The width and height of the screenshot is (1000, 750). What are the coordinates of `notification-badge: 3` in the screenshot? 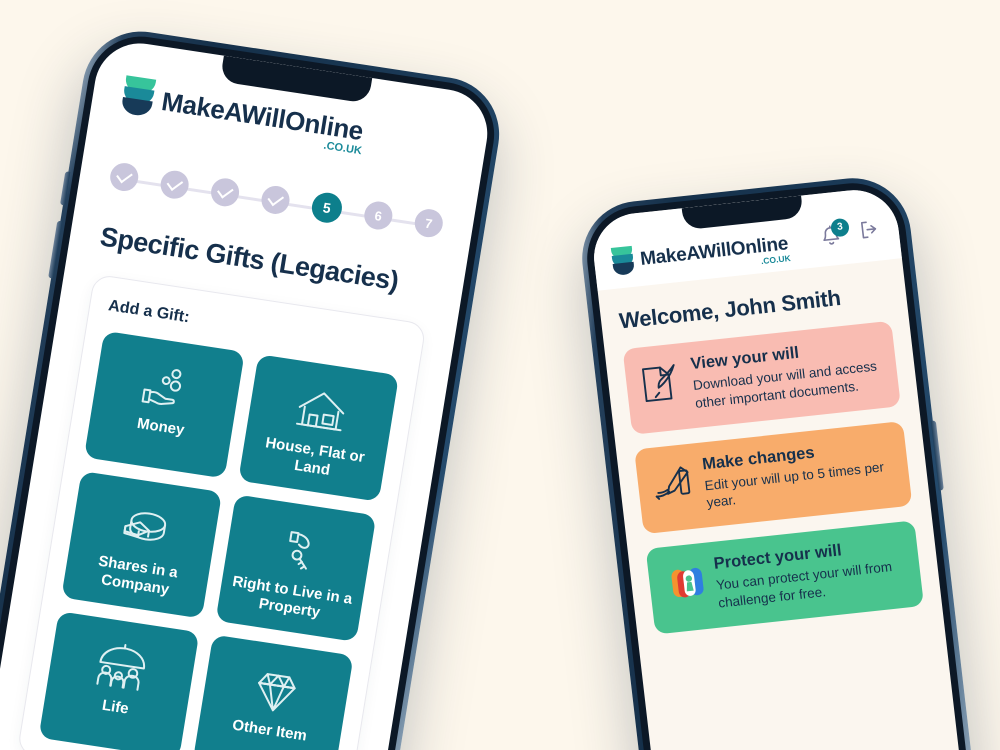 It's located at (839, 227).